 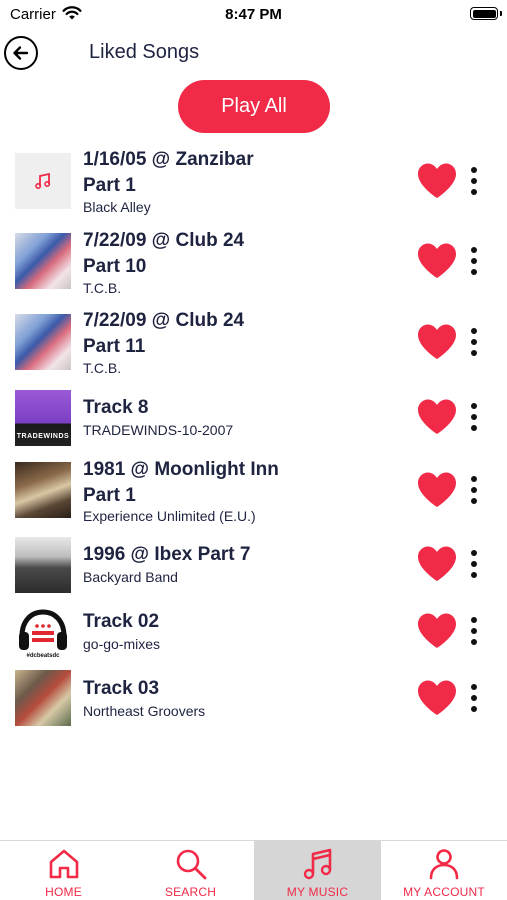 I want to click on search-icon, so click(x=191, y=864).